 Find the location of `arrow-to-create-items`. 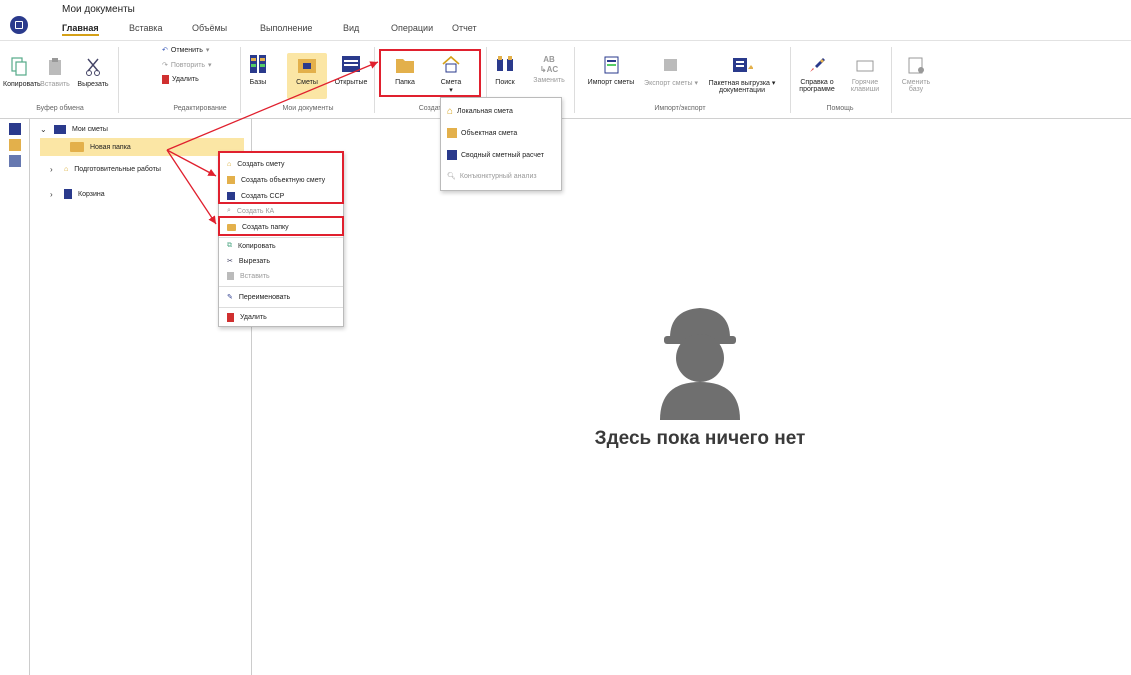

arrow-to-create-items is located at coordinates (191, 163).